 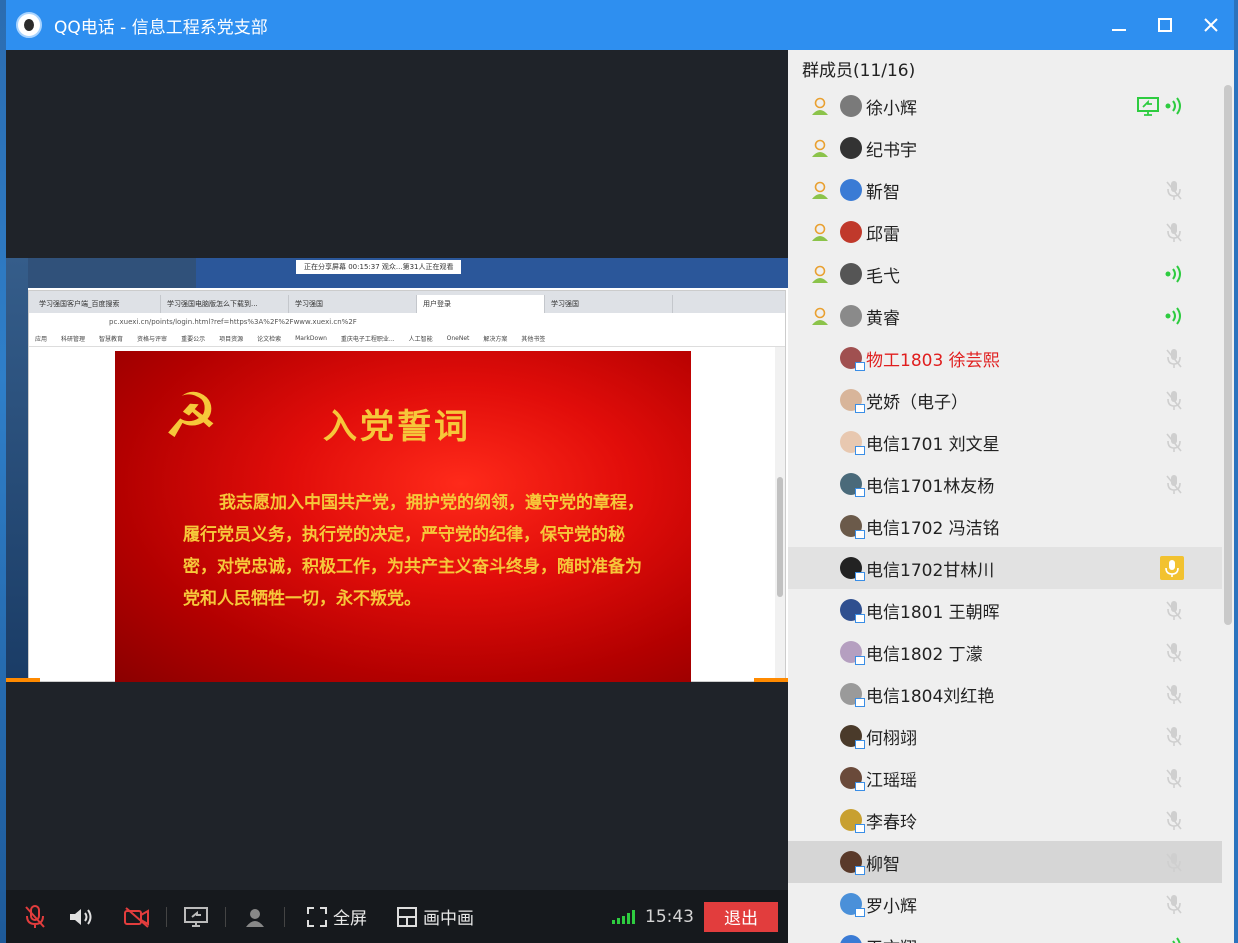 What do you see at coordinates (41, 339) in the screenshot?
I see `bookmark: 应用` at bounding box center [41, 339].